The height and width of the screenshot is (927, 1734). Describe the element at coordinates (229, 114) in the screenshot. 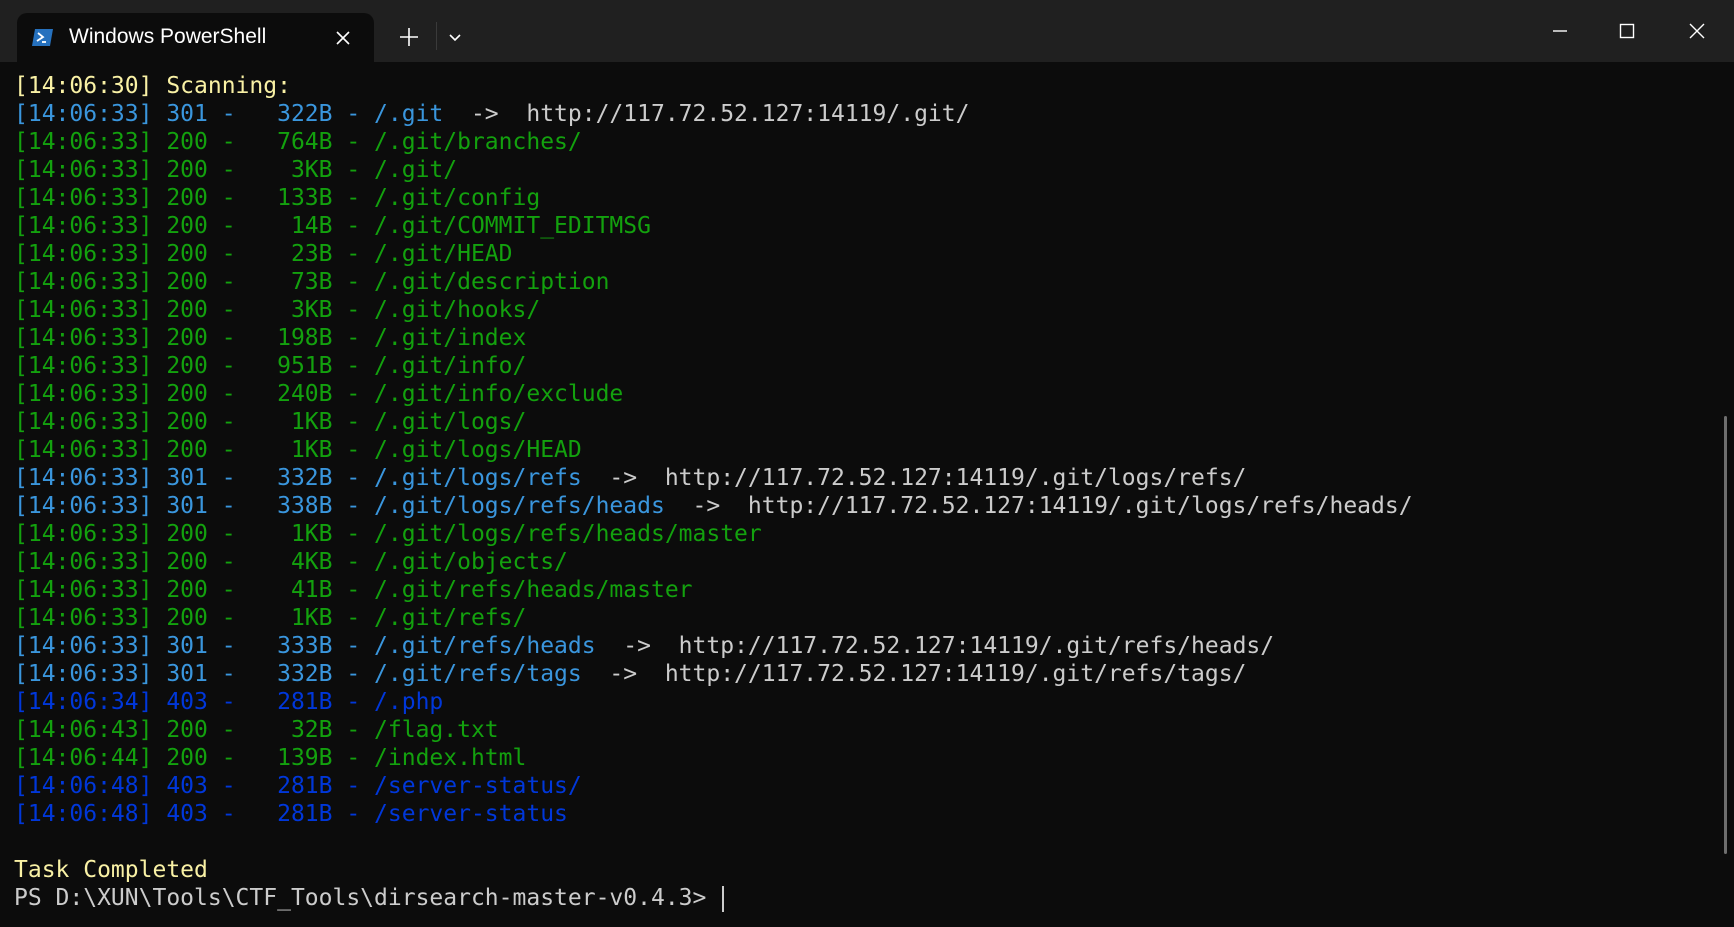

I see `terminal-line-text: [14:06:33] 301 - 322B - /.git` at that location.